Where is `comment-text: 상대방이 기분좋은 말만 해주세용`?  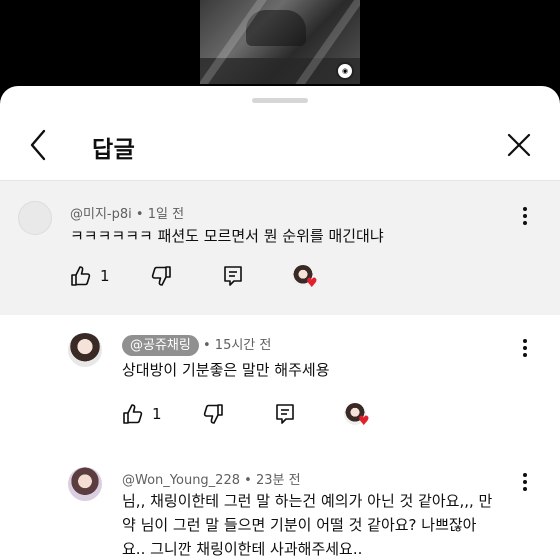
comment-text: 상대방이 기분좋은 말만 해주세용 is located at coordinates (226, 370).